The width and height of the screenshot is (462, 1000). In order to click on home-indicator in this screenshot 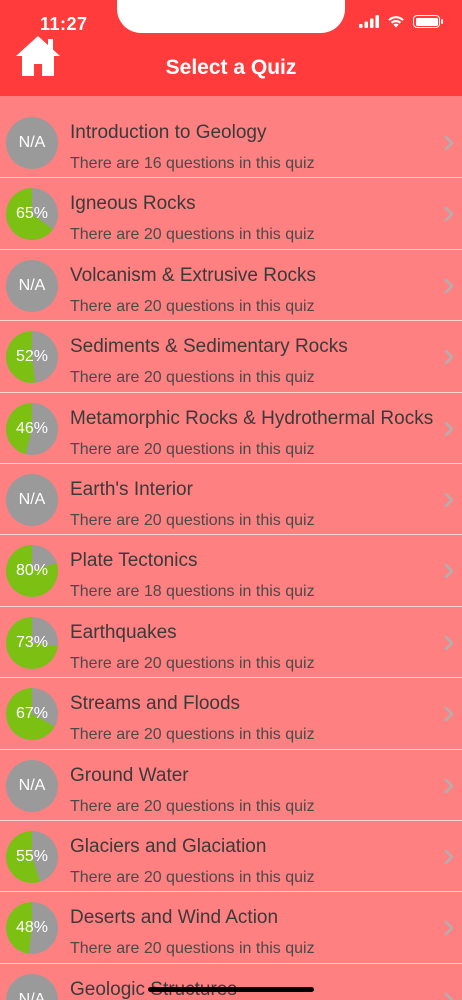, I will do `click(231, 989)`.